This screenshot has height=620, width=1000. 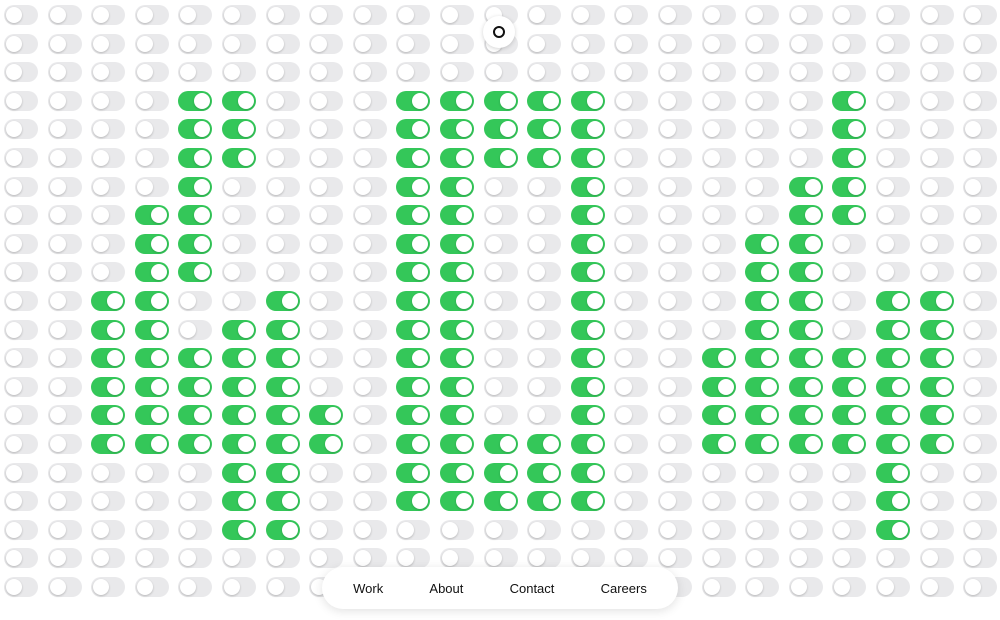 I want to click on logo-button, so click(x=499, y=32).